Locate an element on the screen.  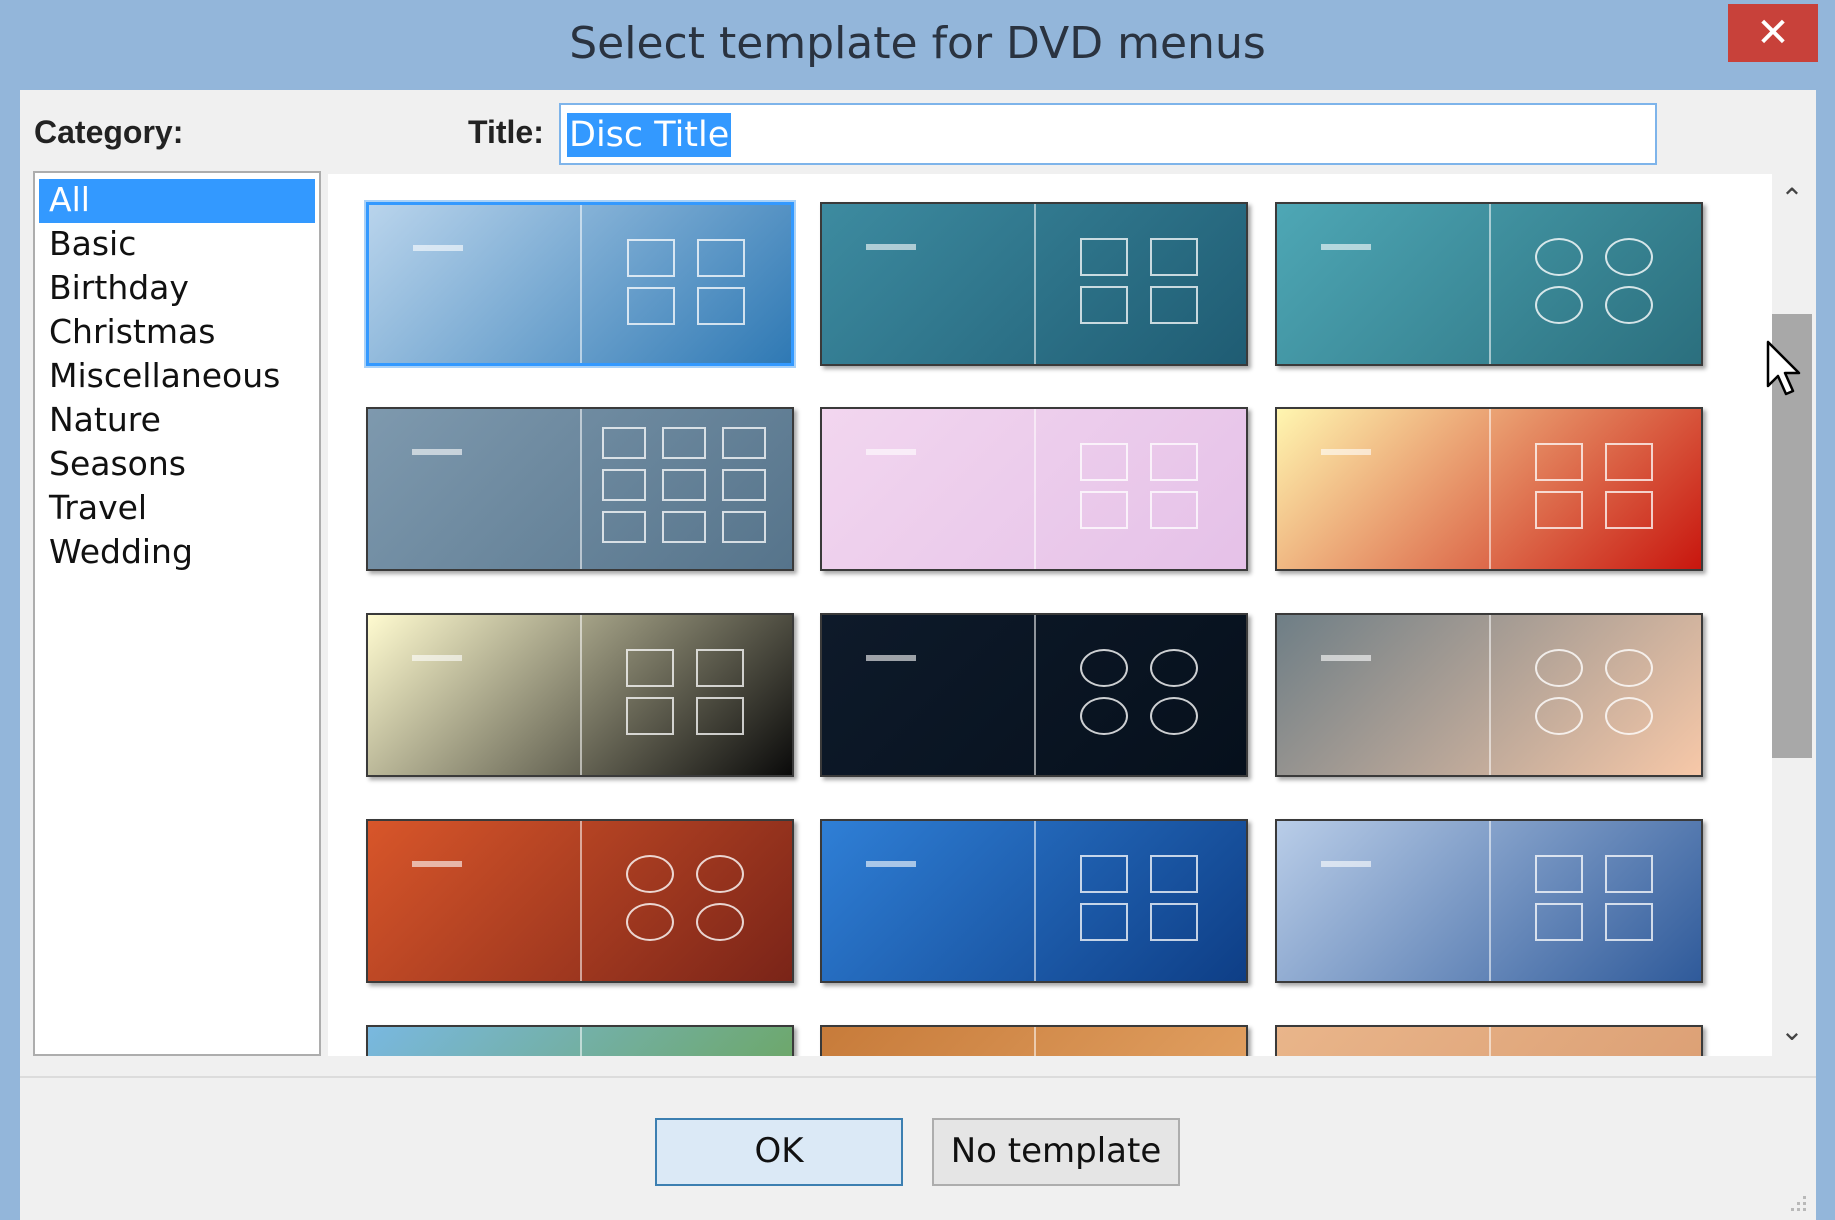
category-item-nature: Nature is located at coordinates (177, 421).